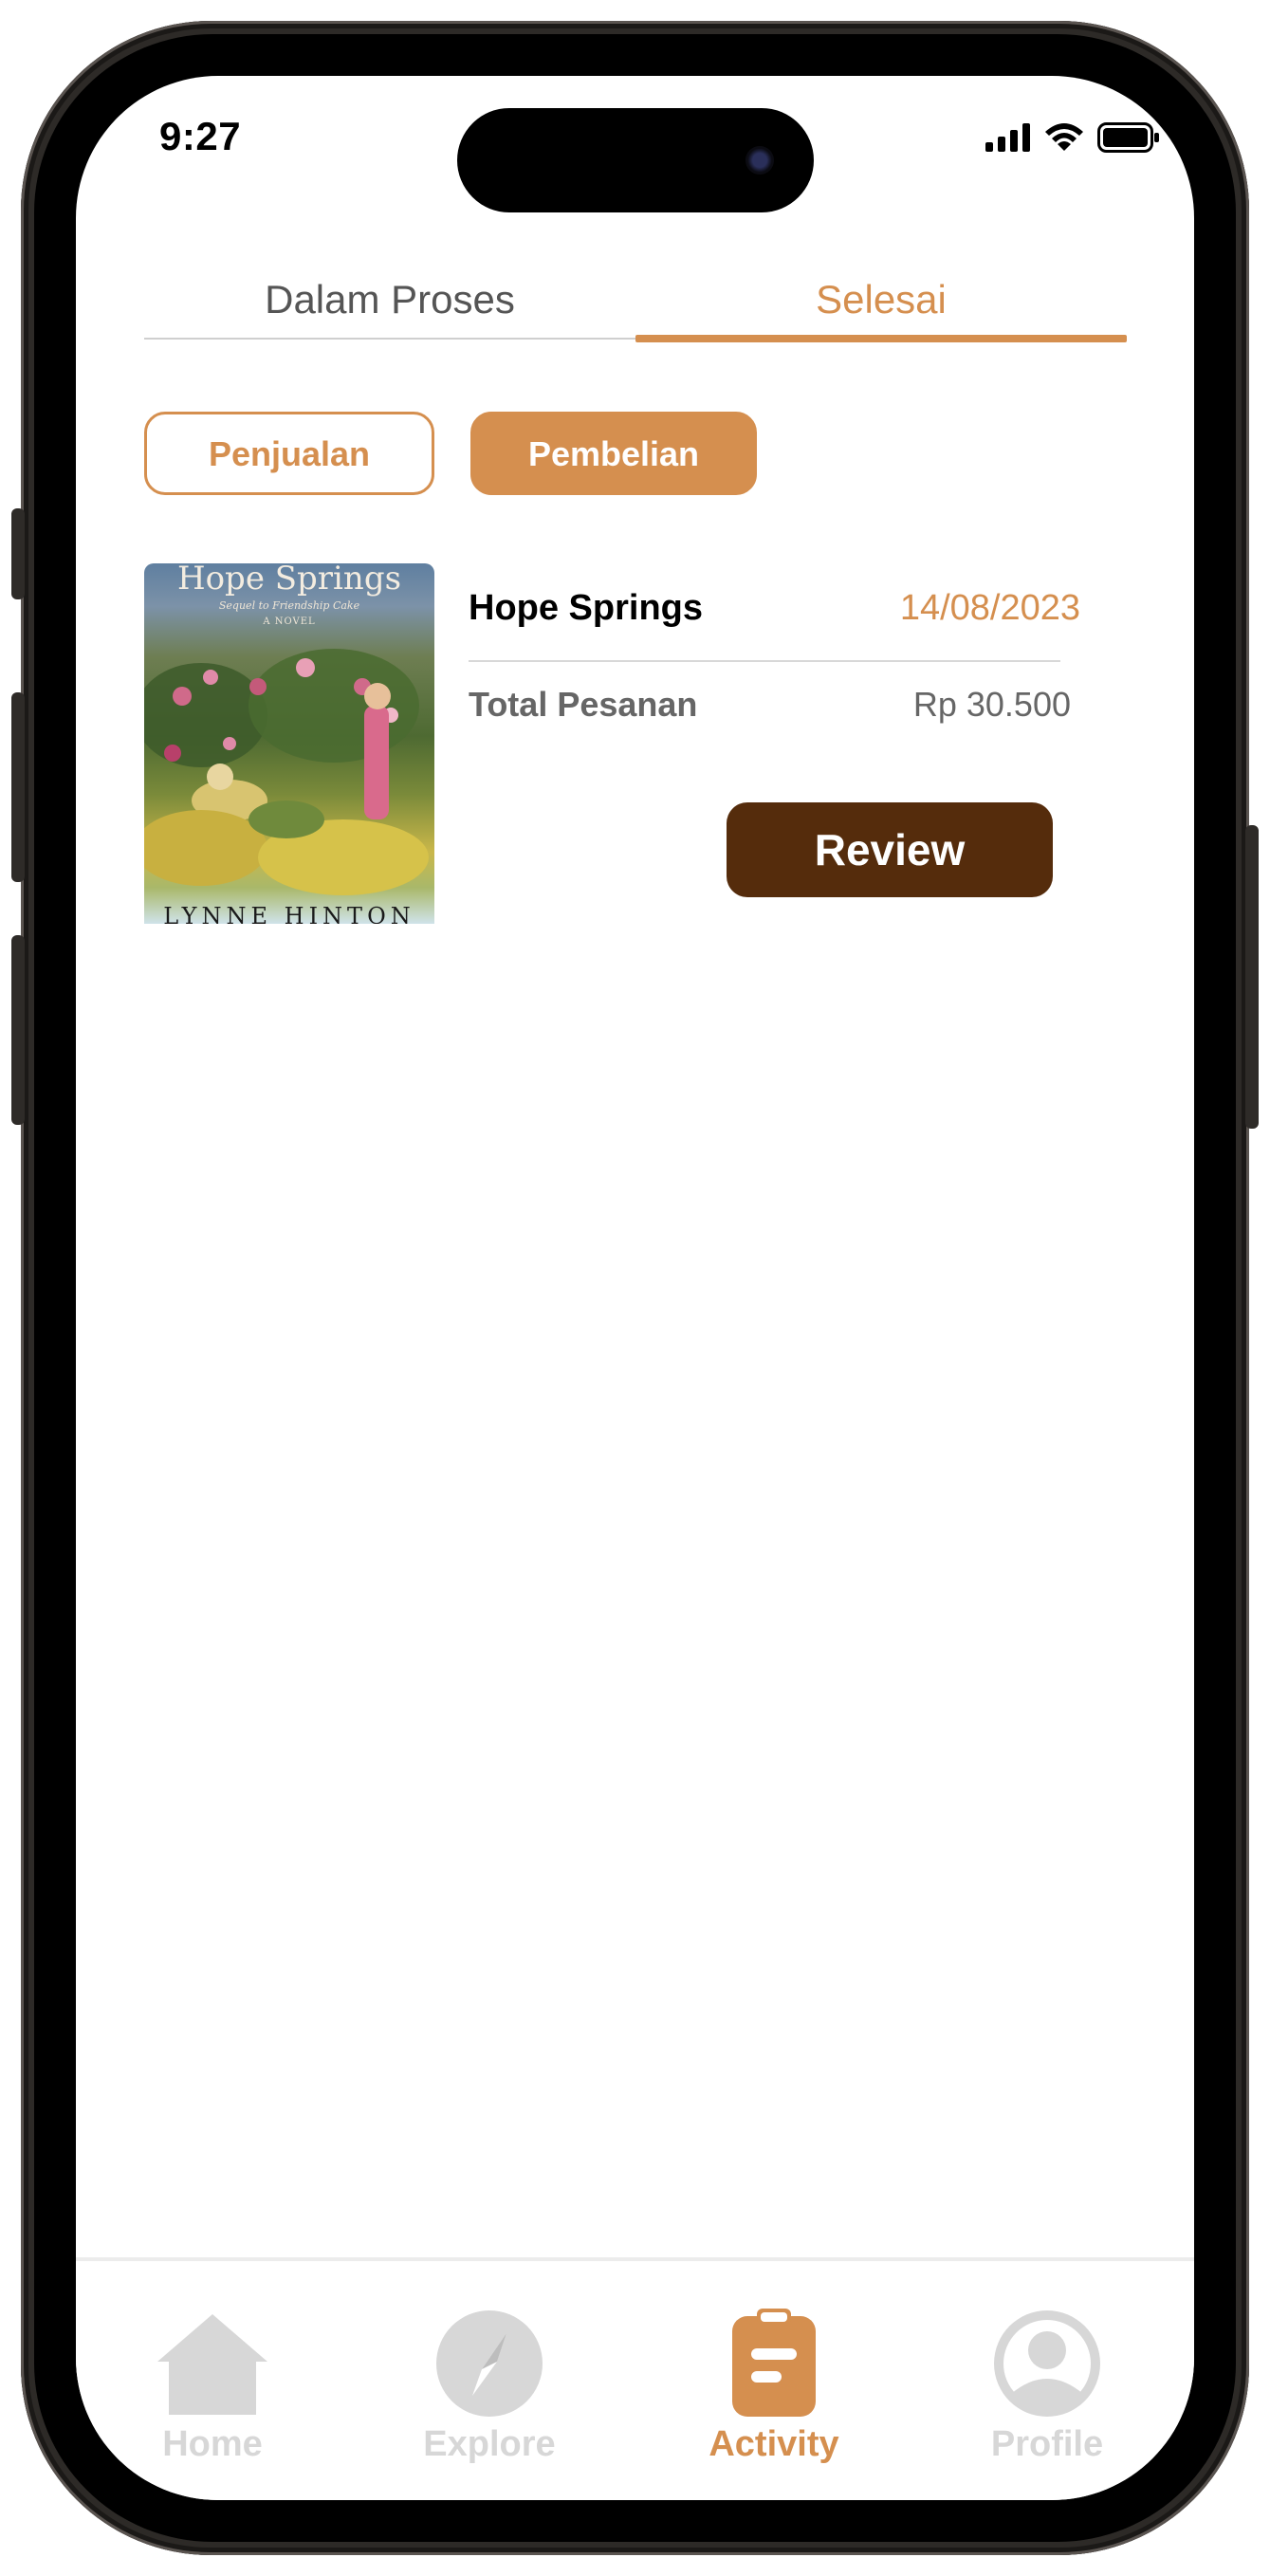 Image resolution: width=1270 pixels, height=2576 pixels. Describe the element at coordinates (1252, 977) in the screenshot. I see `power-button` at that location.